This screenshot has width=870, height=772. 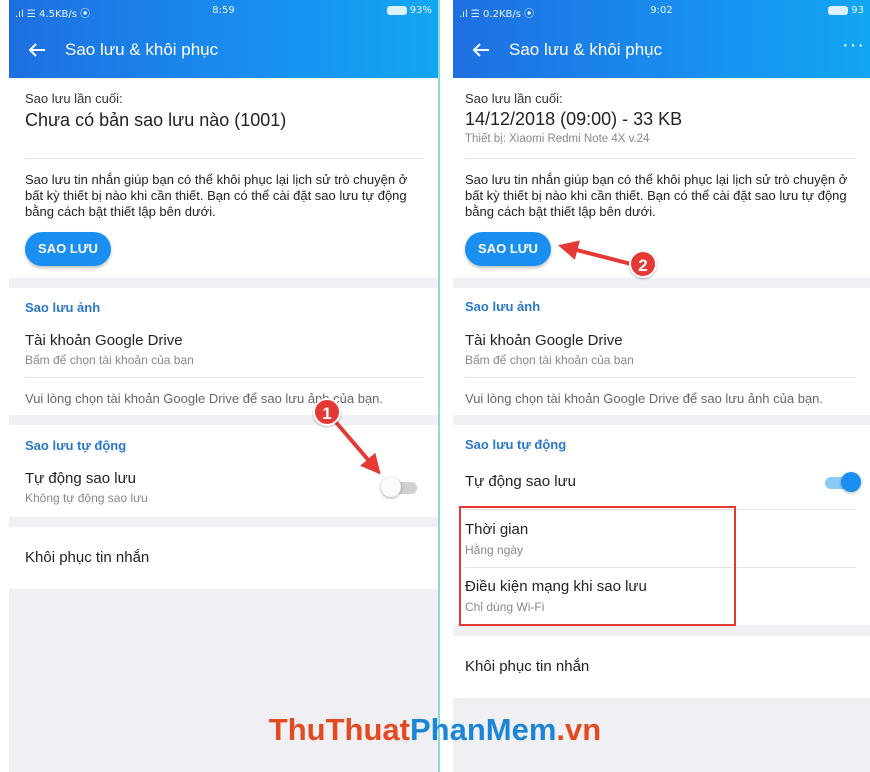 What do you see at coordinates (853, 48) in the screenshot?
I see `more-options-icon: ···` at bounding box center [853, 48].